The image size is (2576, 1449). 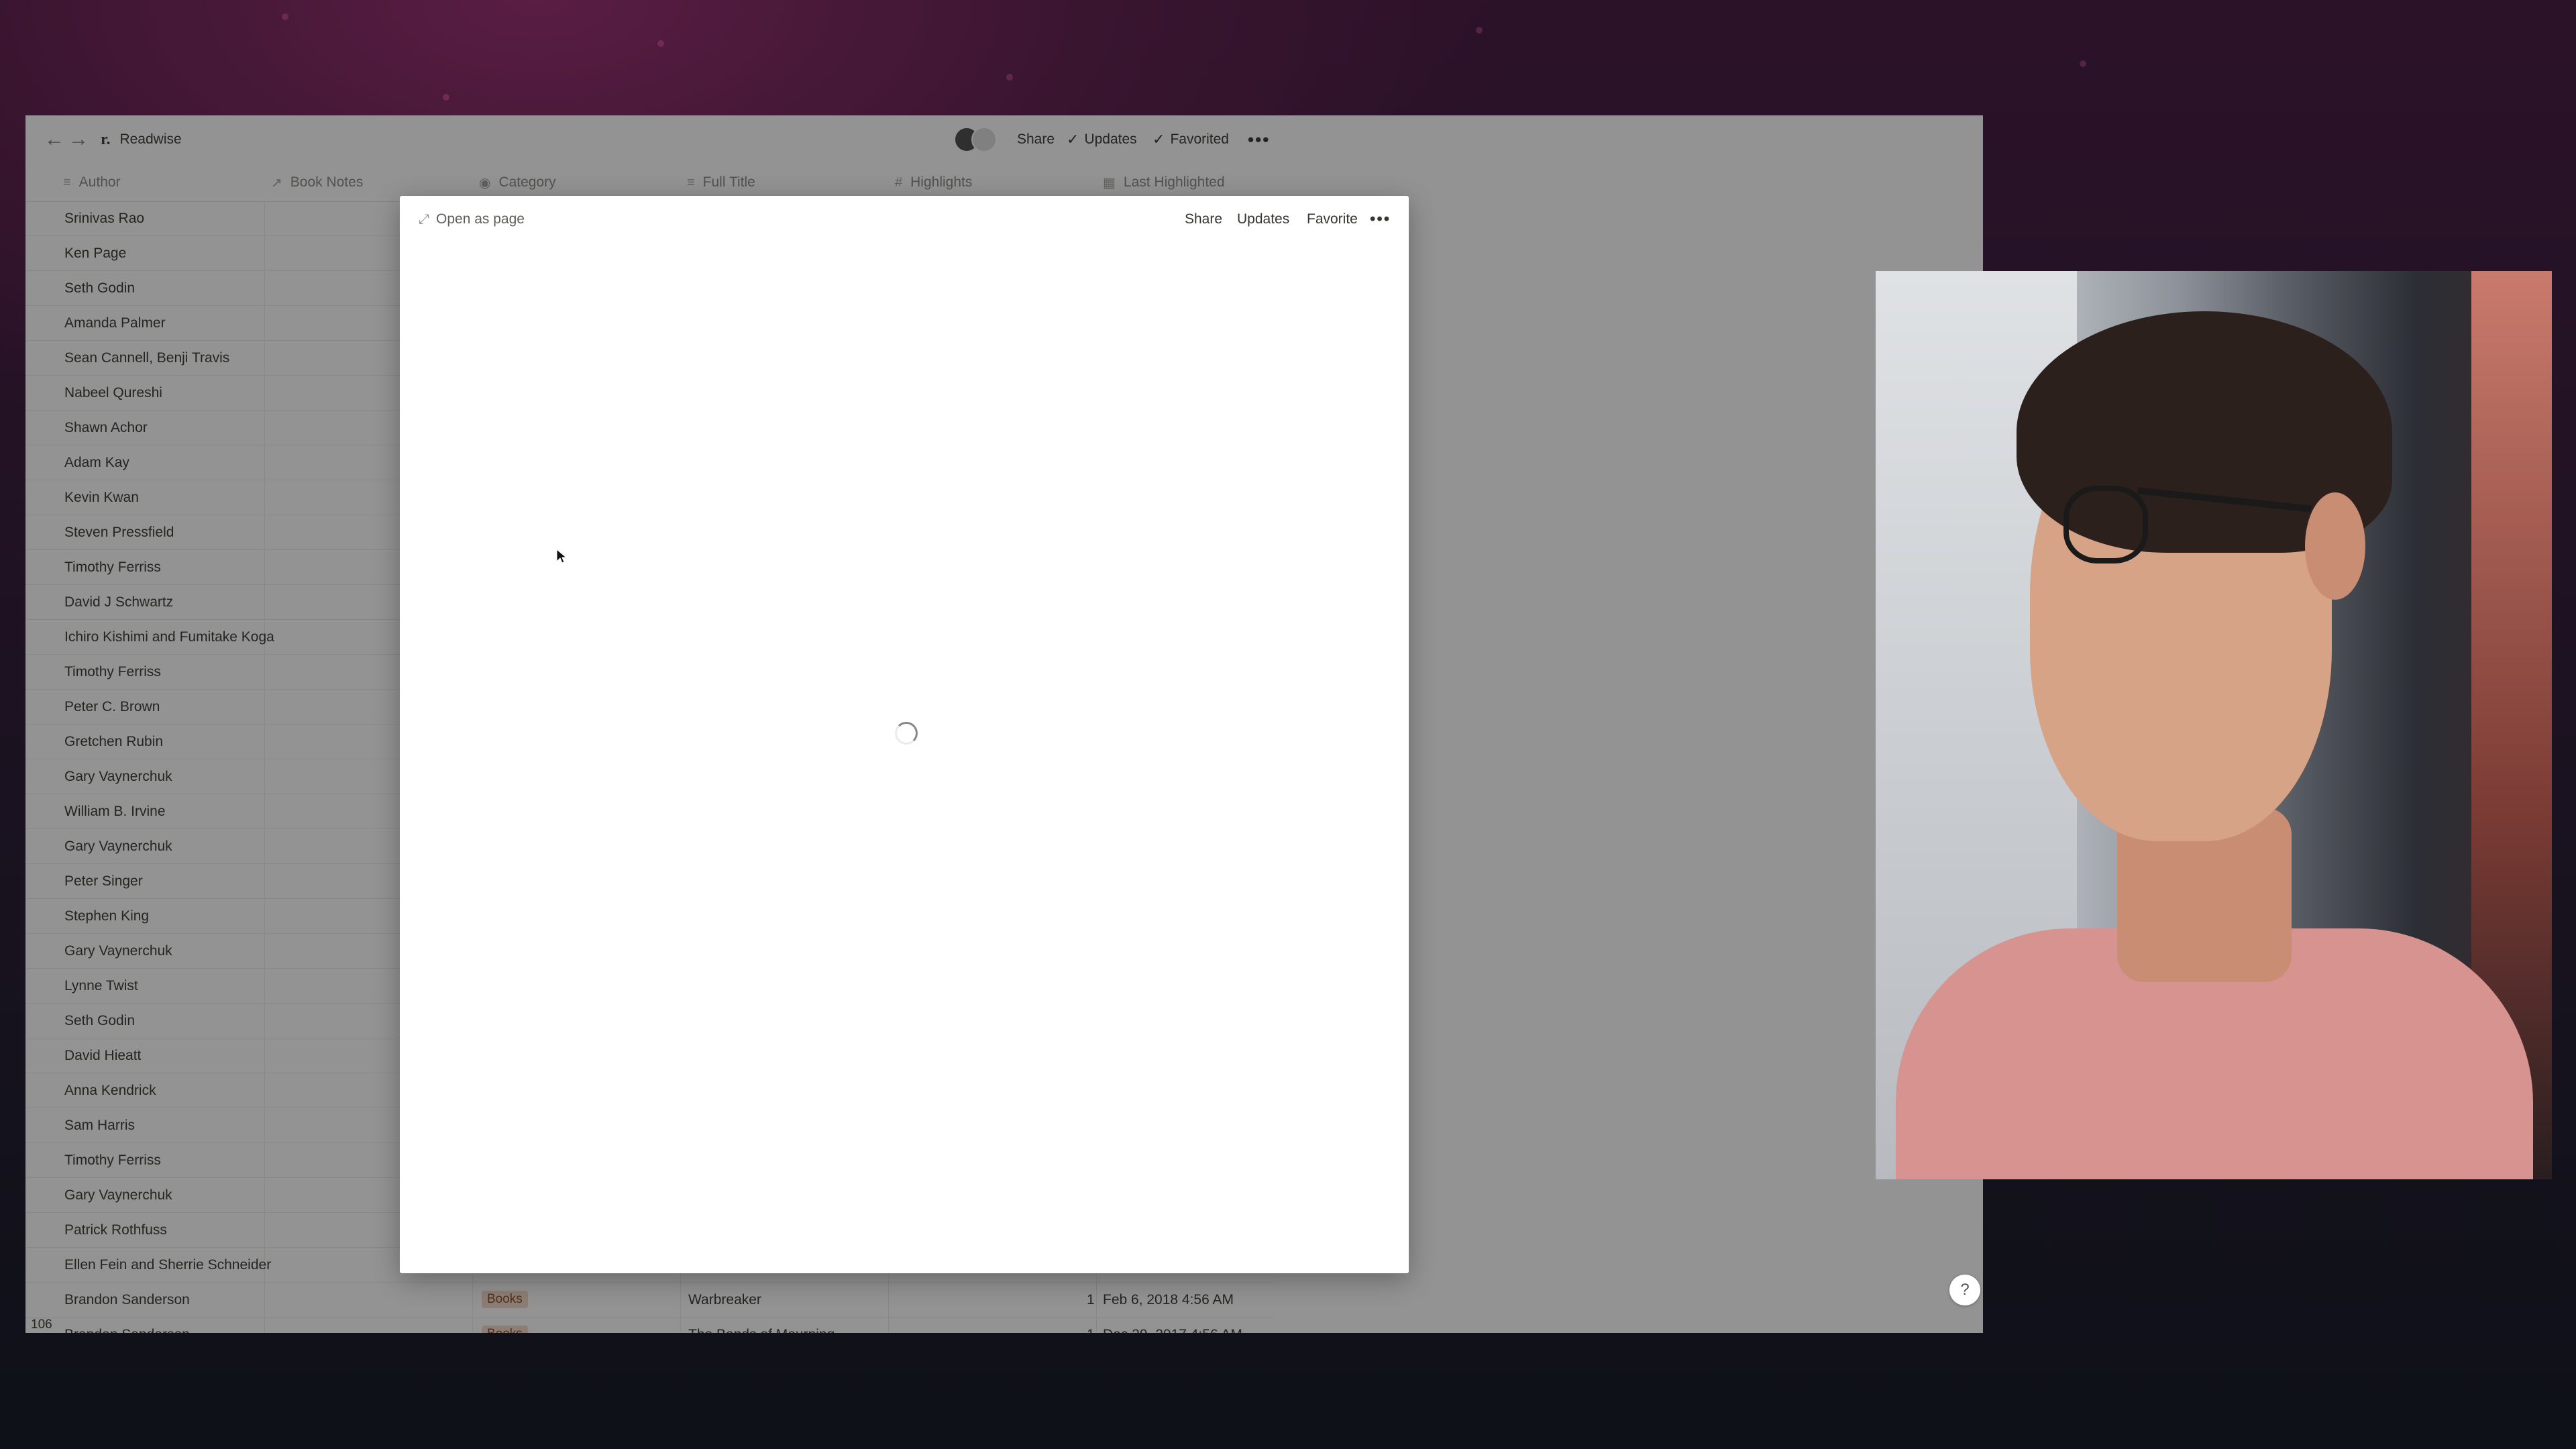 I want to click on modal-share-button: Share, so click(x=1203, y=219).